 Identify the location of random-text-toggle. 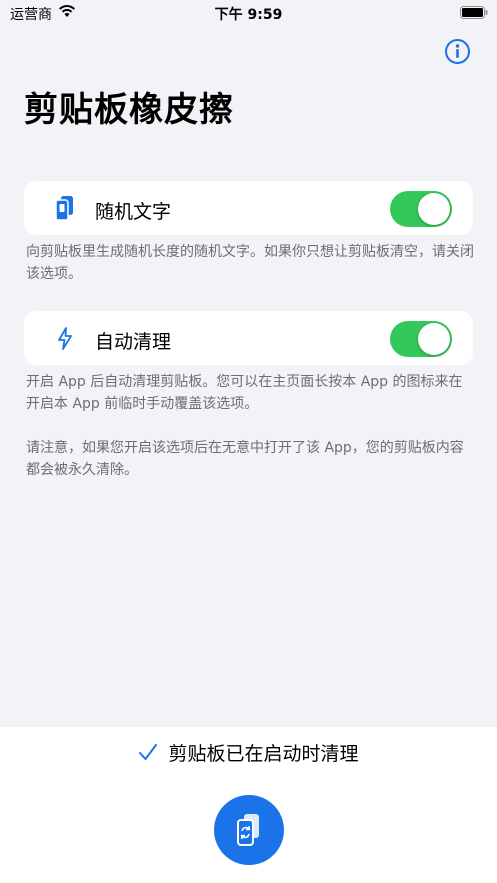
(421, 209).